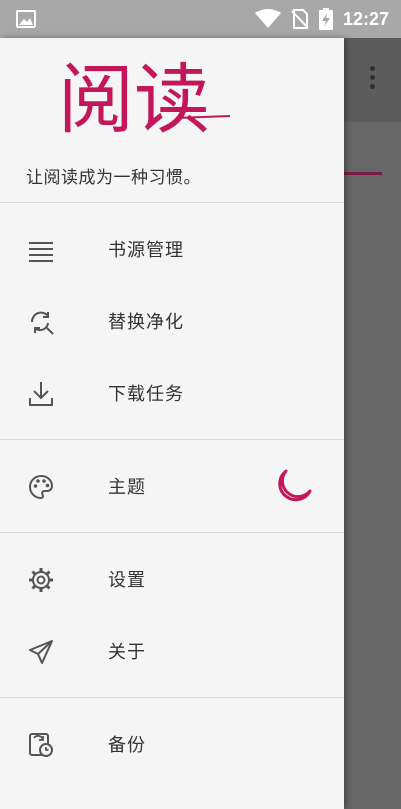  I want to click on app-slogan: 让阅读成为一种习惯。, so click(113, 178).